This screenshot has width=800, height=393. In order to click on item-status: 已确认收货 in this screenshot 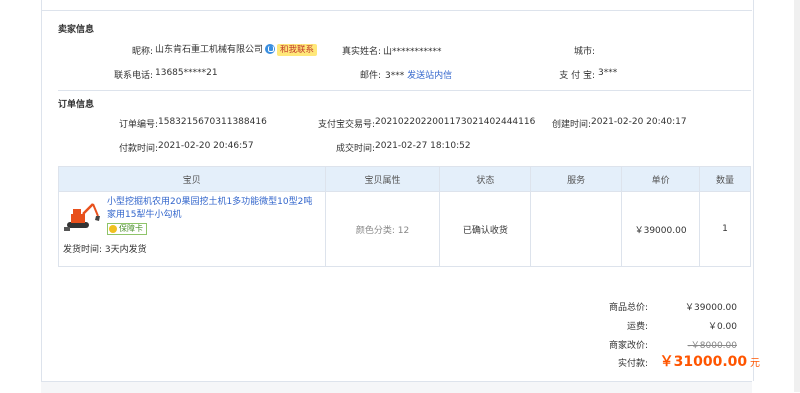, I will do `click(485, 229)`.